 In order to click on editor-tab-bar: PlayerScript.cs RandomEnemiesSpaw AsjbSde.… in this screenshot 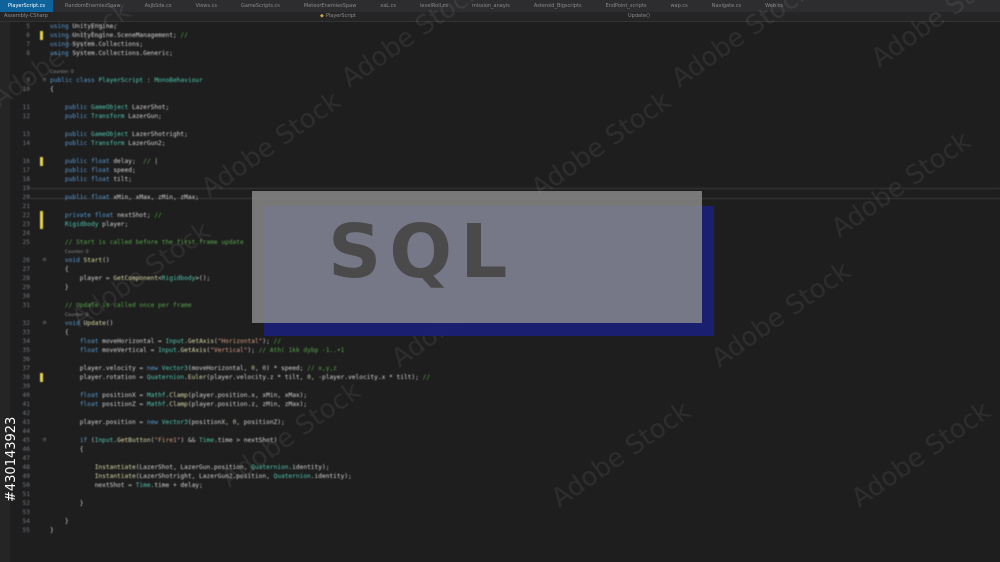, I will do `click(500, 6)`.